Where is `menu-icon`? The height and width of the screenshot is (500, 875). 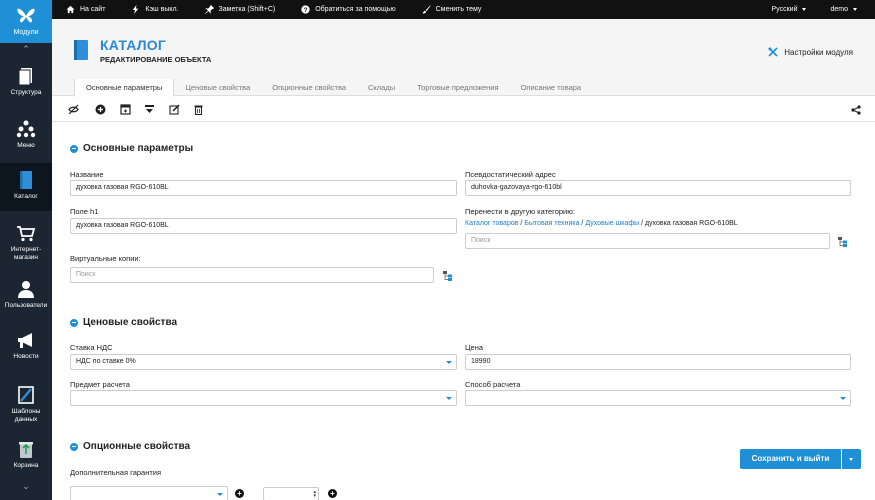
menu-icon is located at coordinates (26, 129).